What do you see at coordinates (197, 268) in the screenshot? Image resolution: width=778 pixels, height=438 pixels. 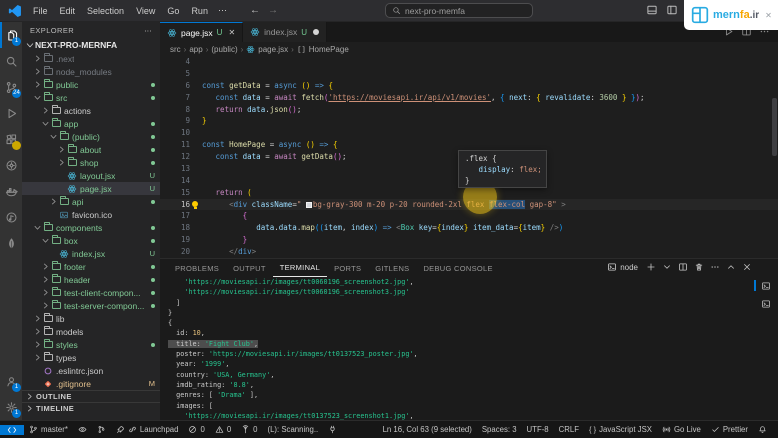 I see `panel-tab-problems: PROBLEMS` at bounding box center [197, 268].